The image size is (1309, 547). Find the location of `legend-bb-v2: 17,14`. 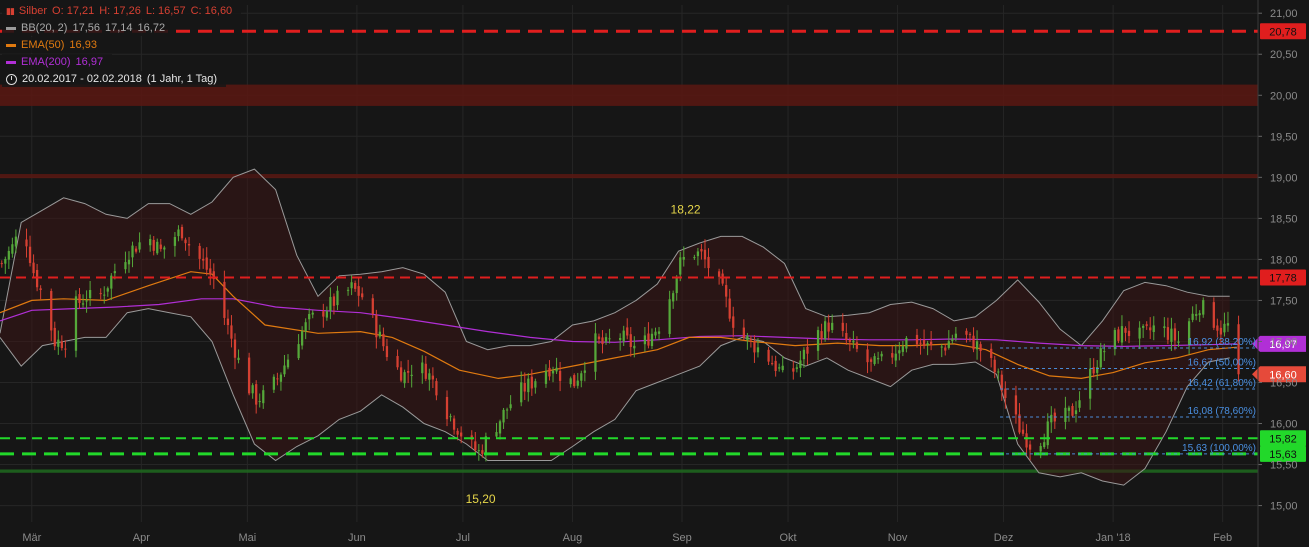

legend-bb-v2: 17,14 is located at coordinates (119, 28).